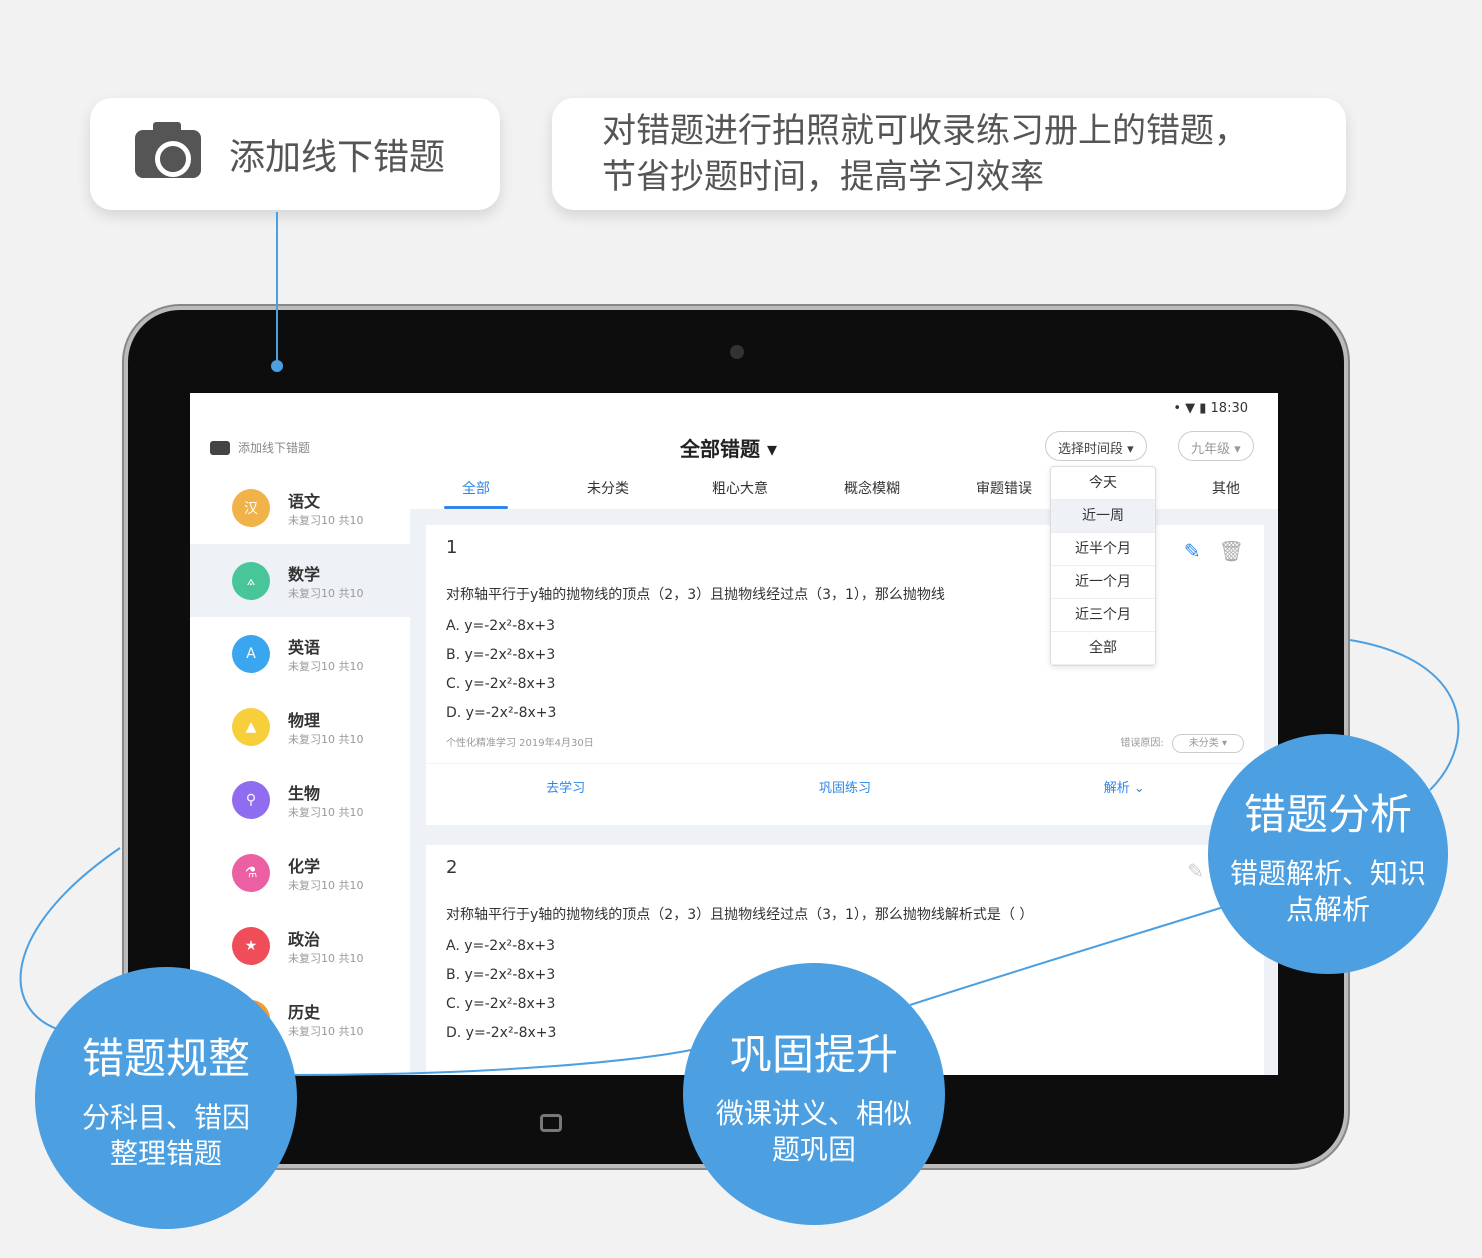 Image resolution: width=1482 pixels, height=1258 pixels. What do you see at coordinates (165, 1153) in the screenshot?
I see `feature-desc: 整理错题` at bounding box center [165, 1153].